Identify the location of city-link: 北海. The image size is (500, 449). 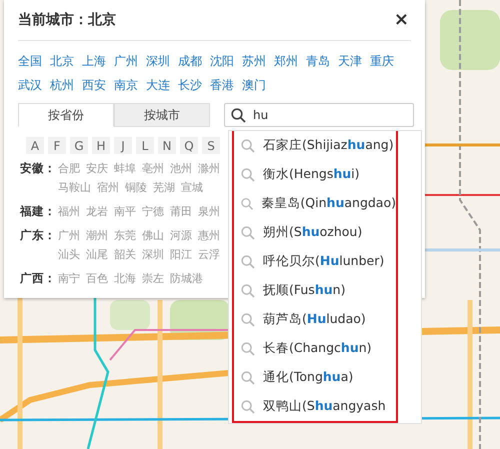
(125, 278).